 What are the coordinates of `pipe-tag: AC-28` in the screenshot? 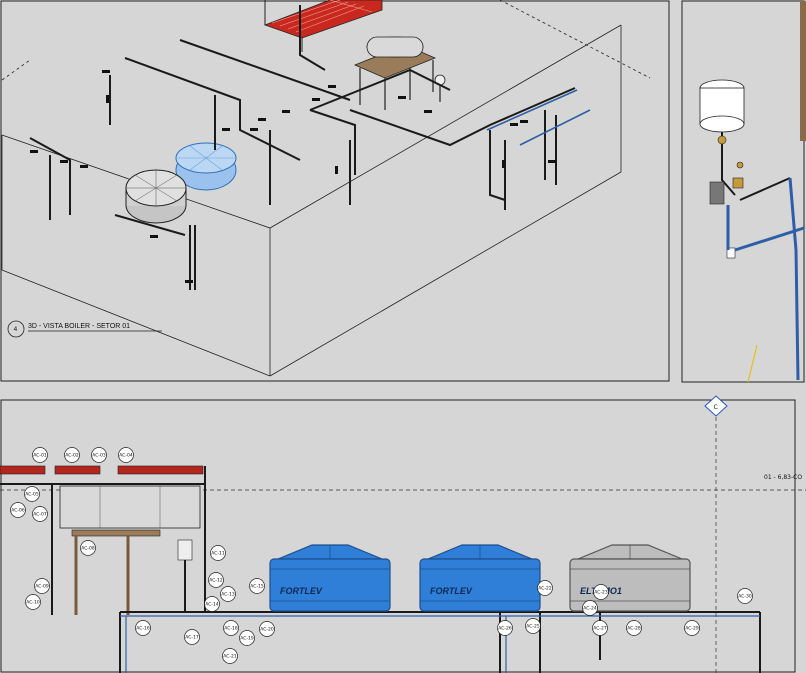 It's located at (634, 628).